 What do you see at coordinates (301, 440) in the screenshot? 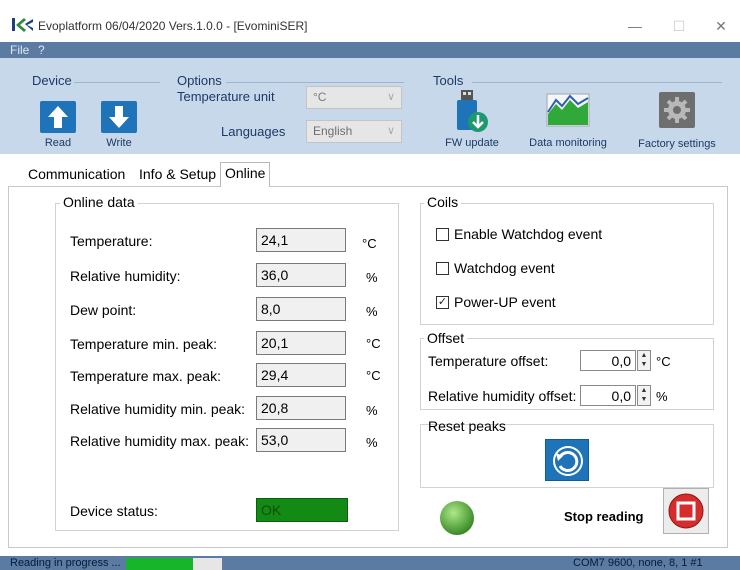
I see `humidity-max-peak-value: 53,0` at bounding box center [301, 440].